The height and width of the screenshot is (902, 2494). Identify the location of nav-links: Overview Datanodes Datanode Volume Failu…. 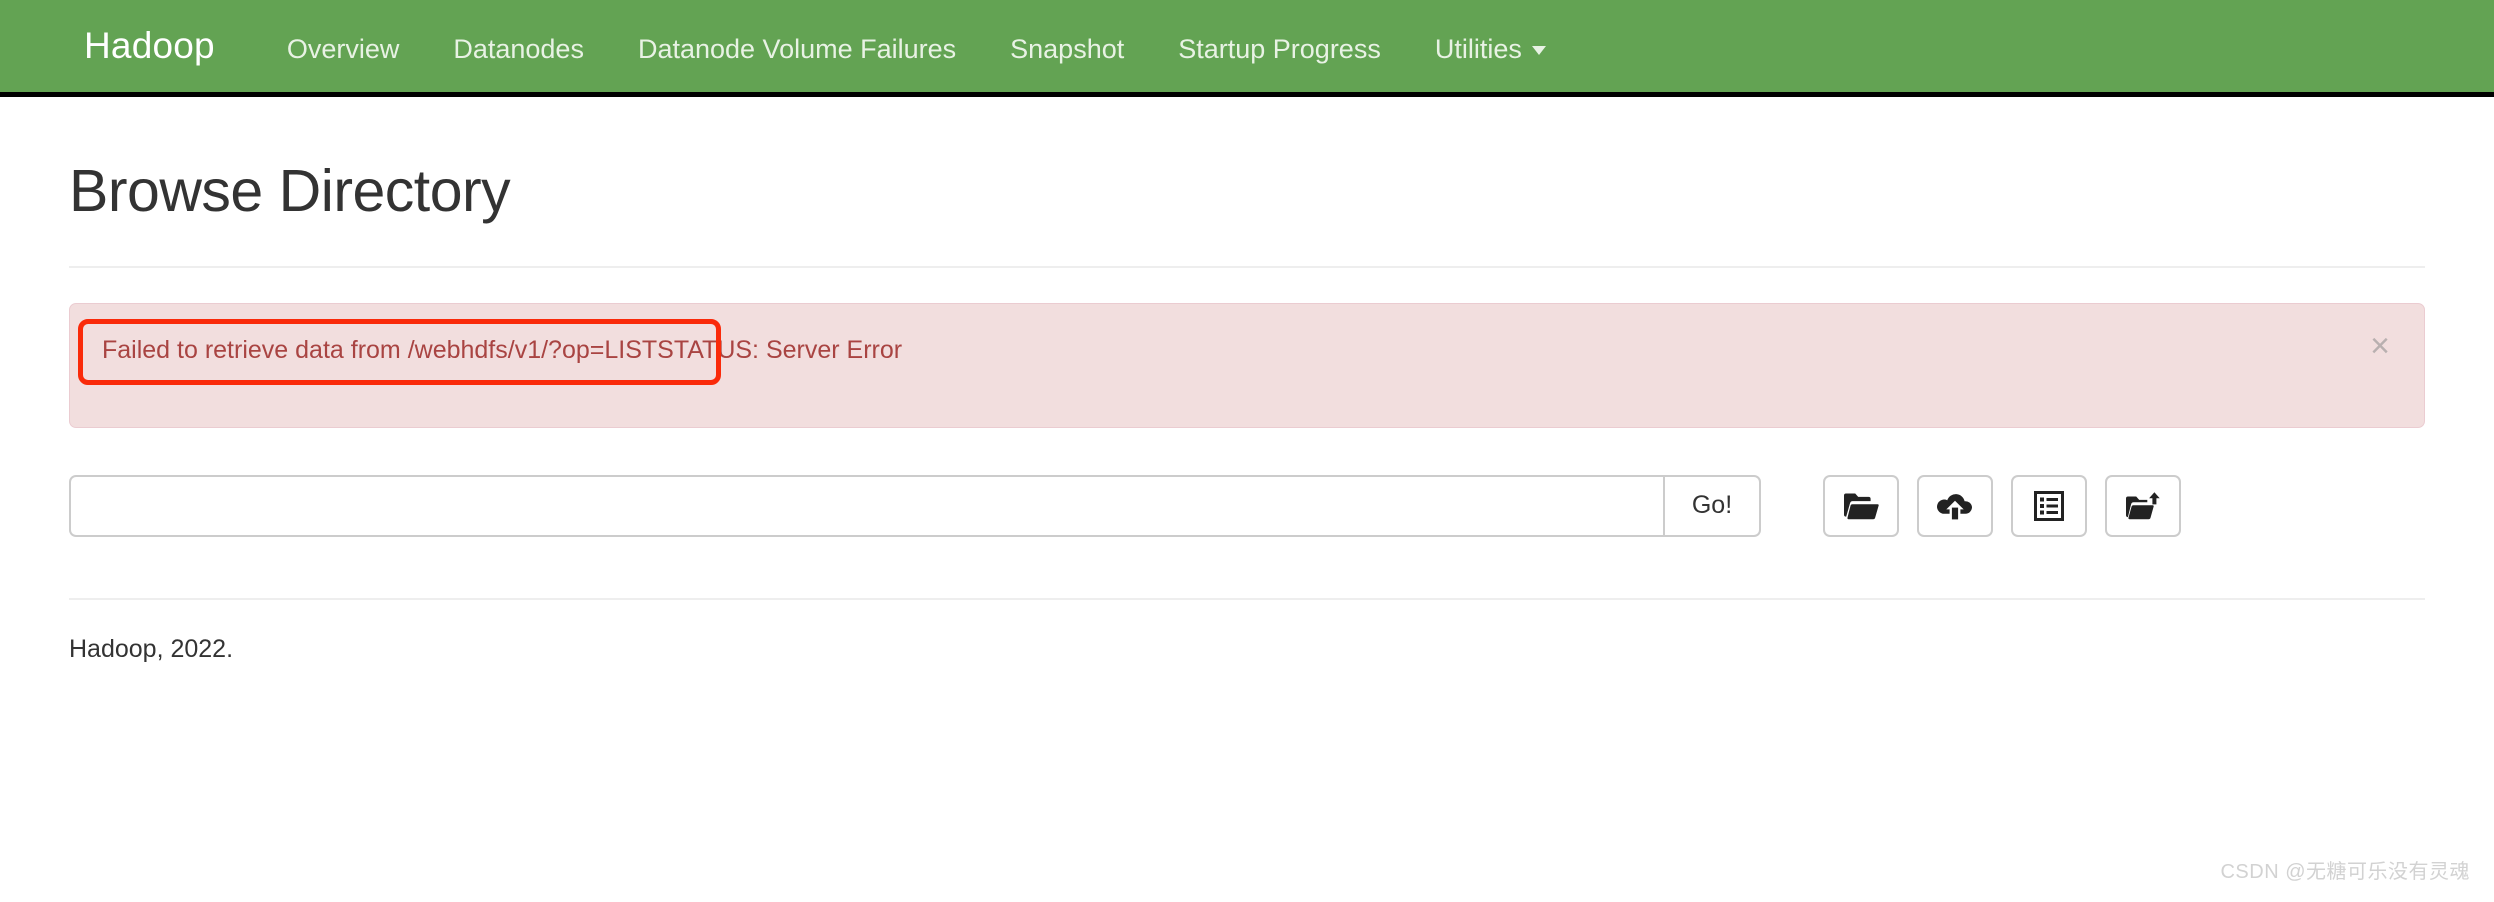
(916, 49).